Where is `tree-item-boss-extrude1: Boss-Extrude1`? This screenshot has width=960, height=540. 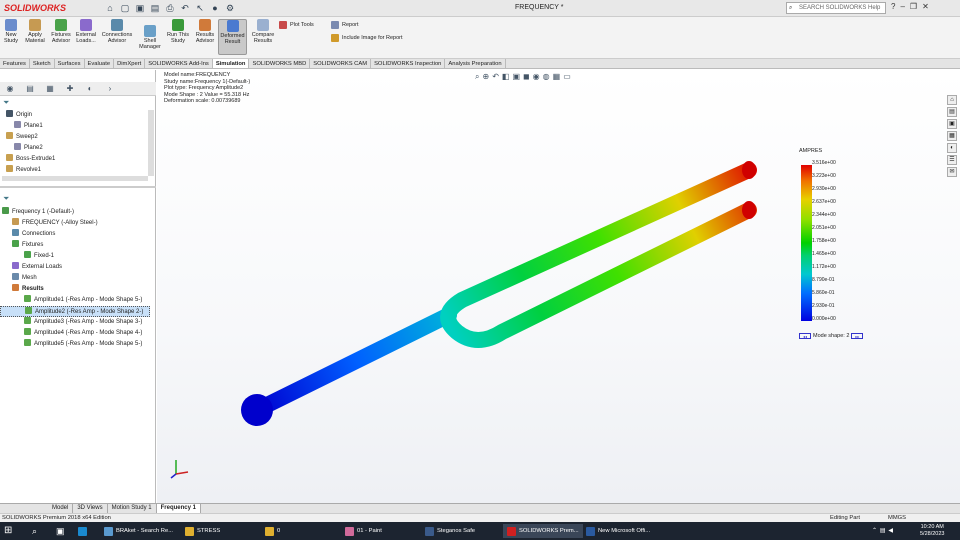 tree-item-boss-extrude1: Boss-Extrude1 is located at coordinates (75, 159).